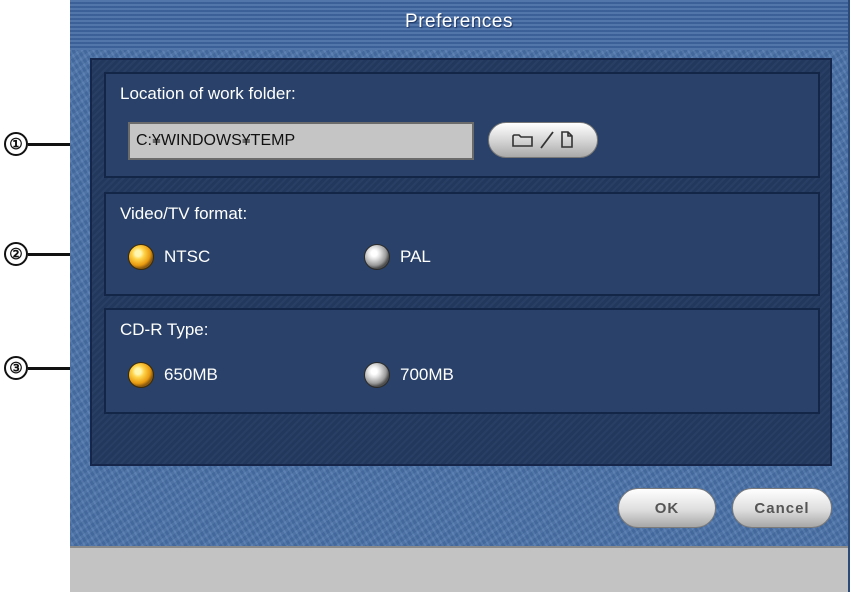 The height and width of the screenshot is (592, 855). I want to click on cdr-type-group: CD-R Type: 650MB 700MB, so click(462, 361).